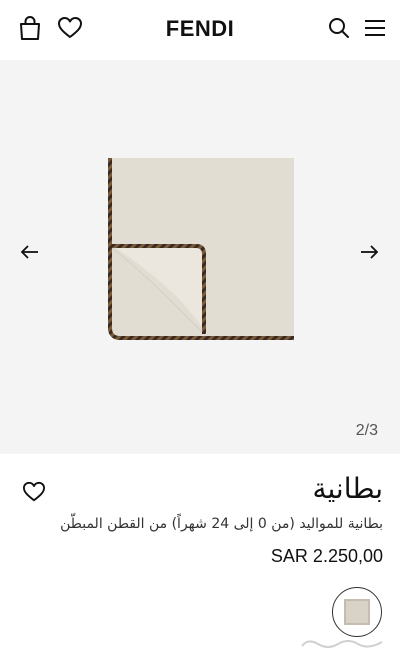  I want to click on color-swatch, so click(357, 612).